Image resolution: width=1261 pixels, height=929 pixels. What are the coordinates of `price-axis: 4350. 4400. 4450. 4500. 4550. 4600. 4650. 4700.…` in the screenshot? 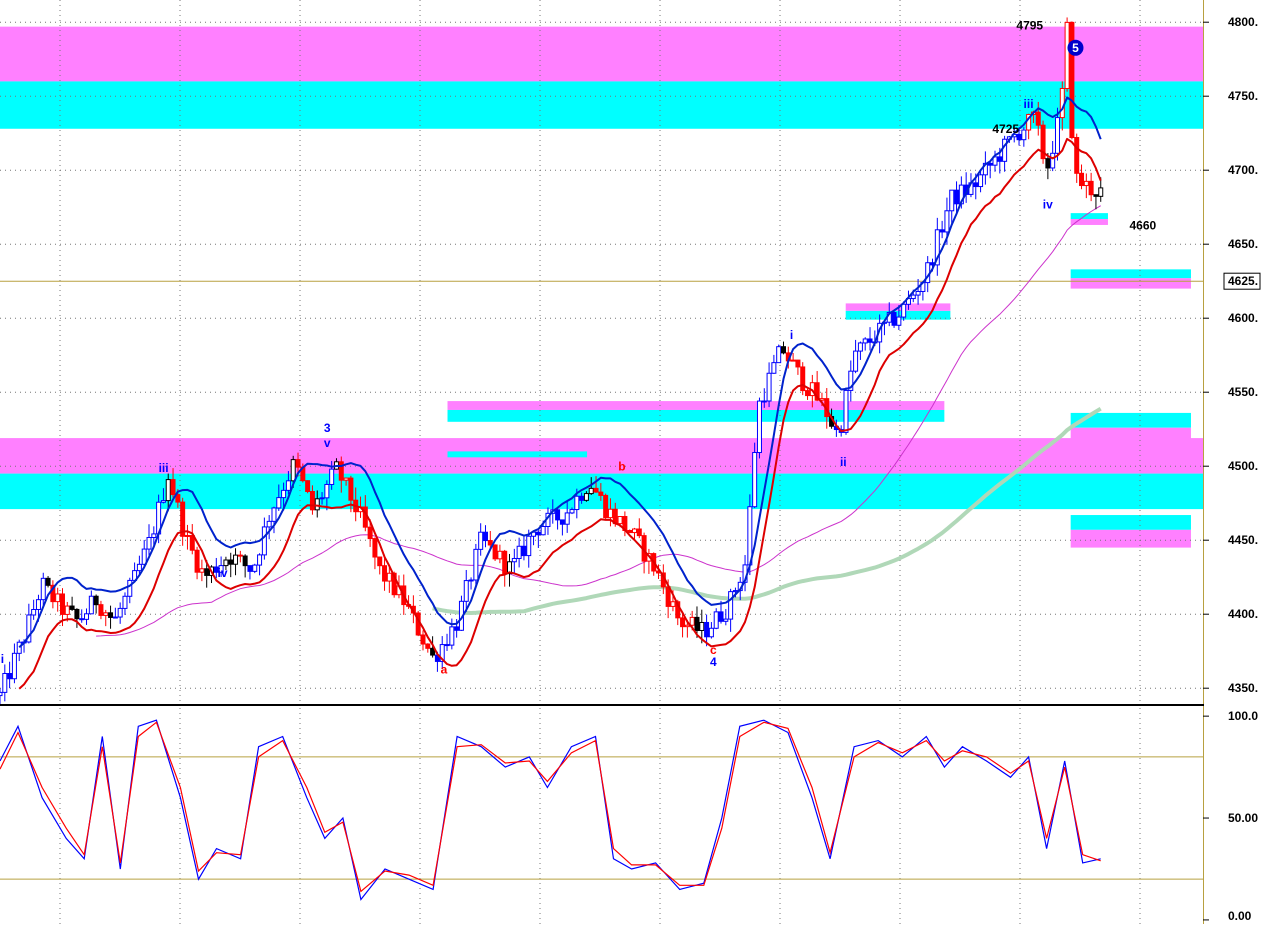 It's located at (1232, 462).